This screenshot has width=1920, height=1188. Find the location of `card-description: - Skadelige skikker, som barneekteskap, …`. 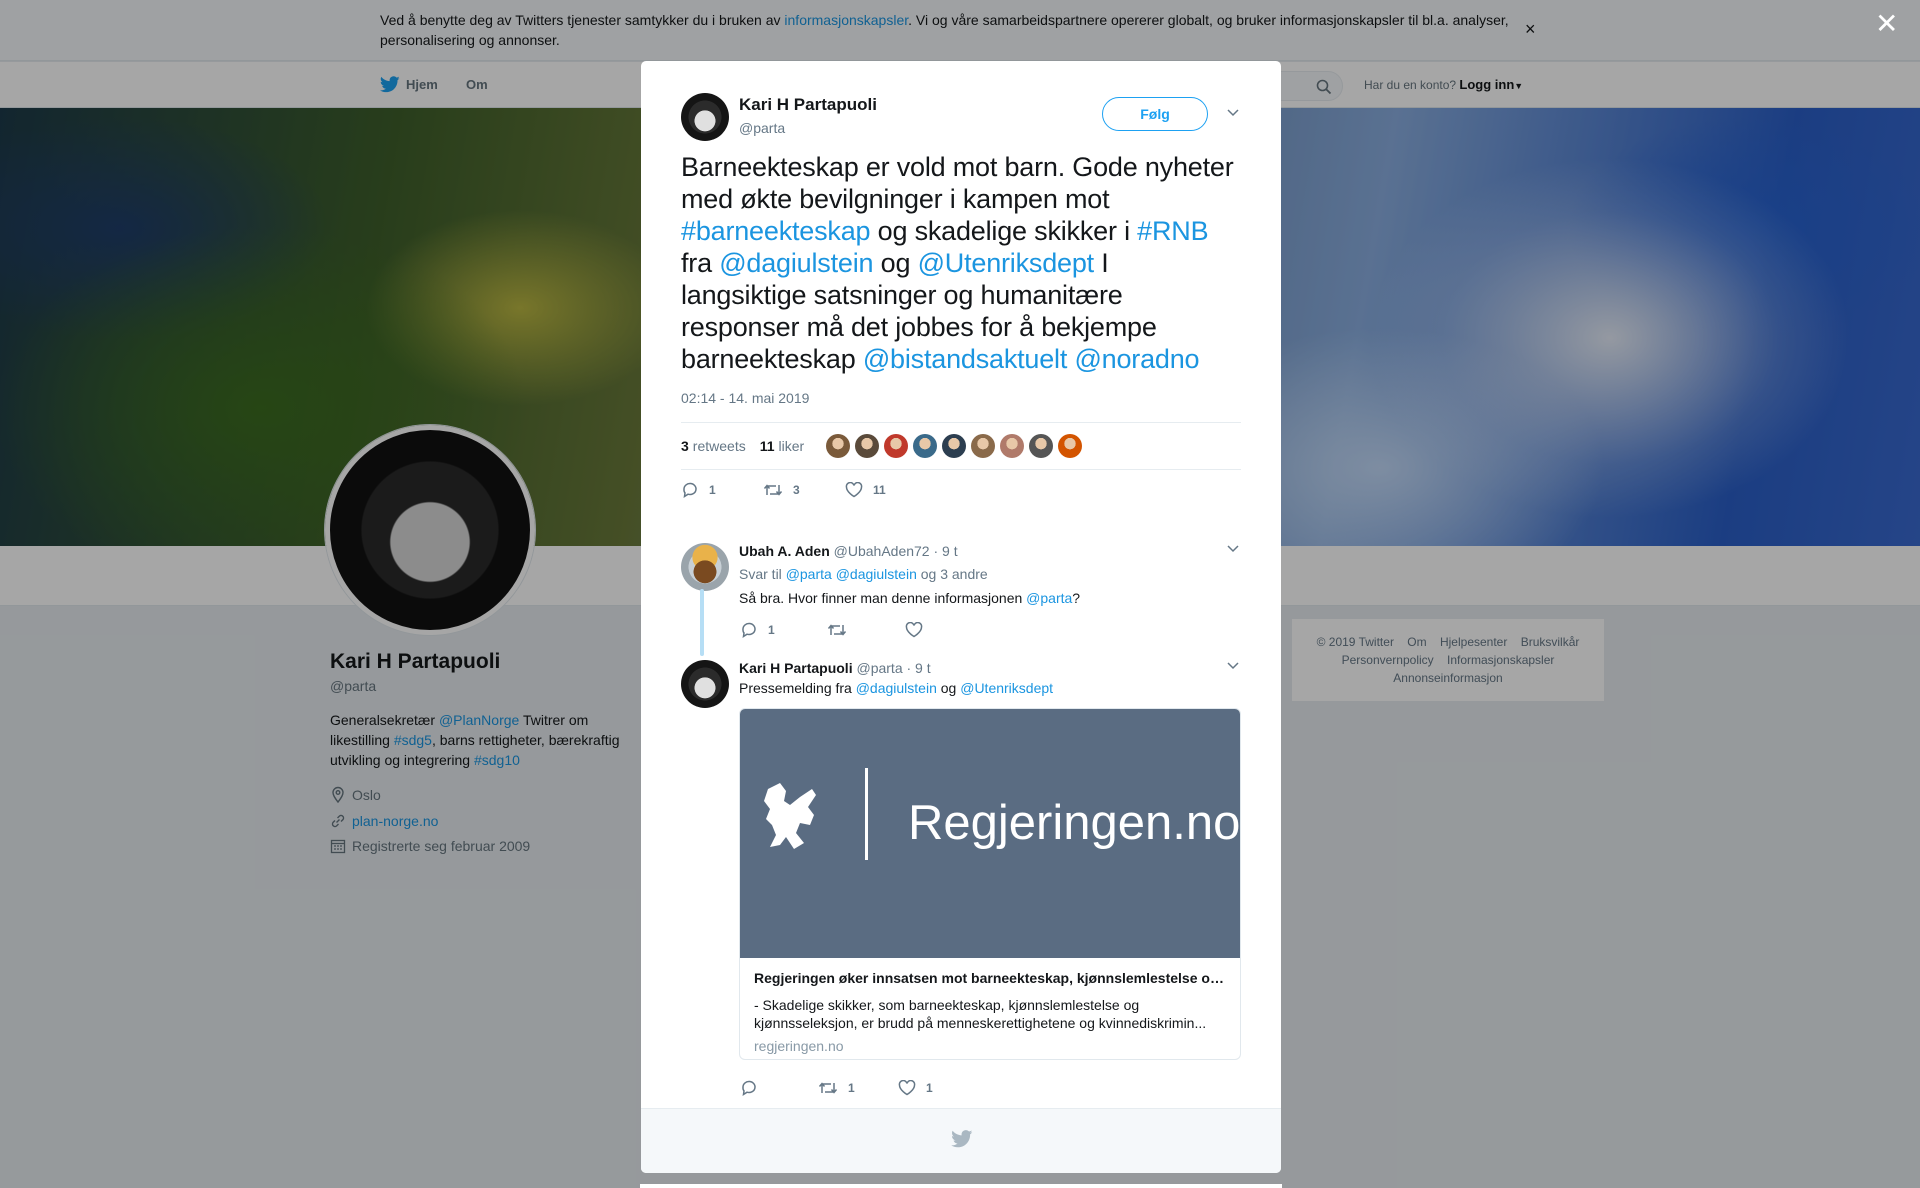

card-description: - Skadelige skikker, som barneekteskap, … is located at coordinates (980, 1014).